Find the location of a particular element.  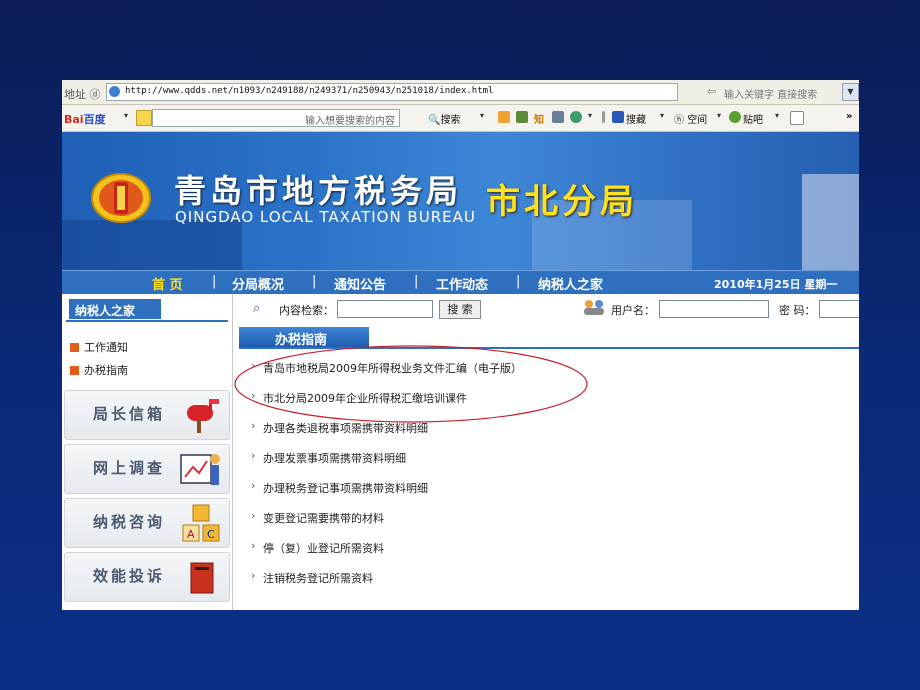

hi-icon is located at coordinates (797, 118).